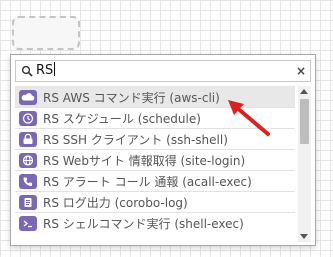 The width and height of the screenshot is (333, 257). Describe the element at coordinates (27, 71) in the screenshot. I see `search-icon` at that location.